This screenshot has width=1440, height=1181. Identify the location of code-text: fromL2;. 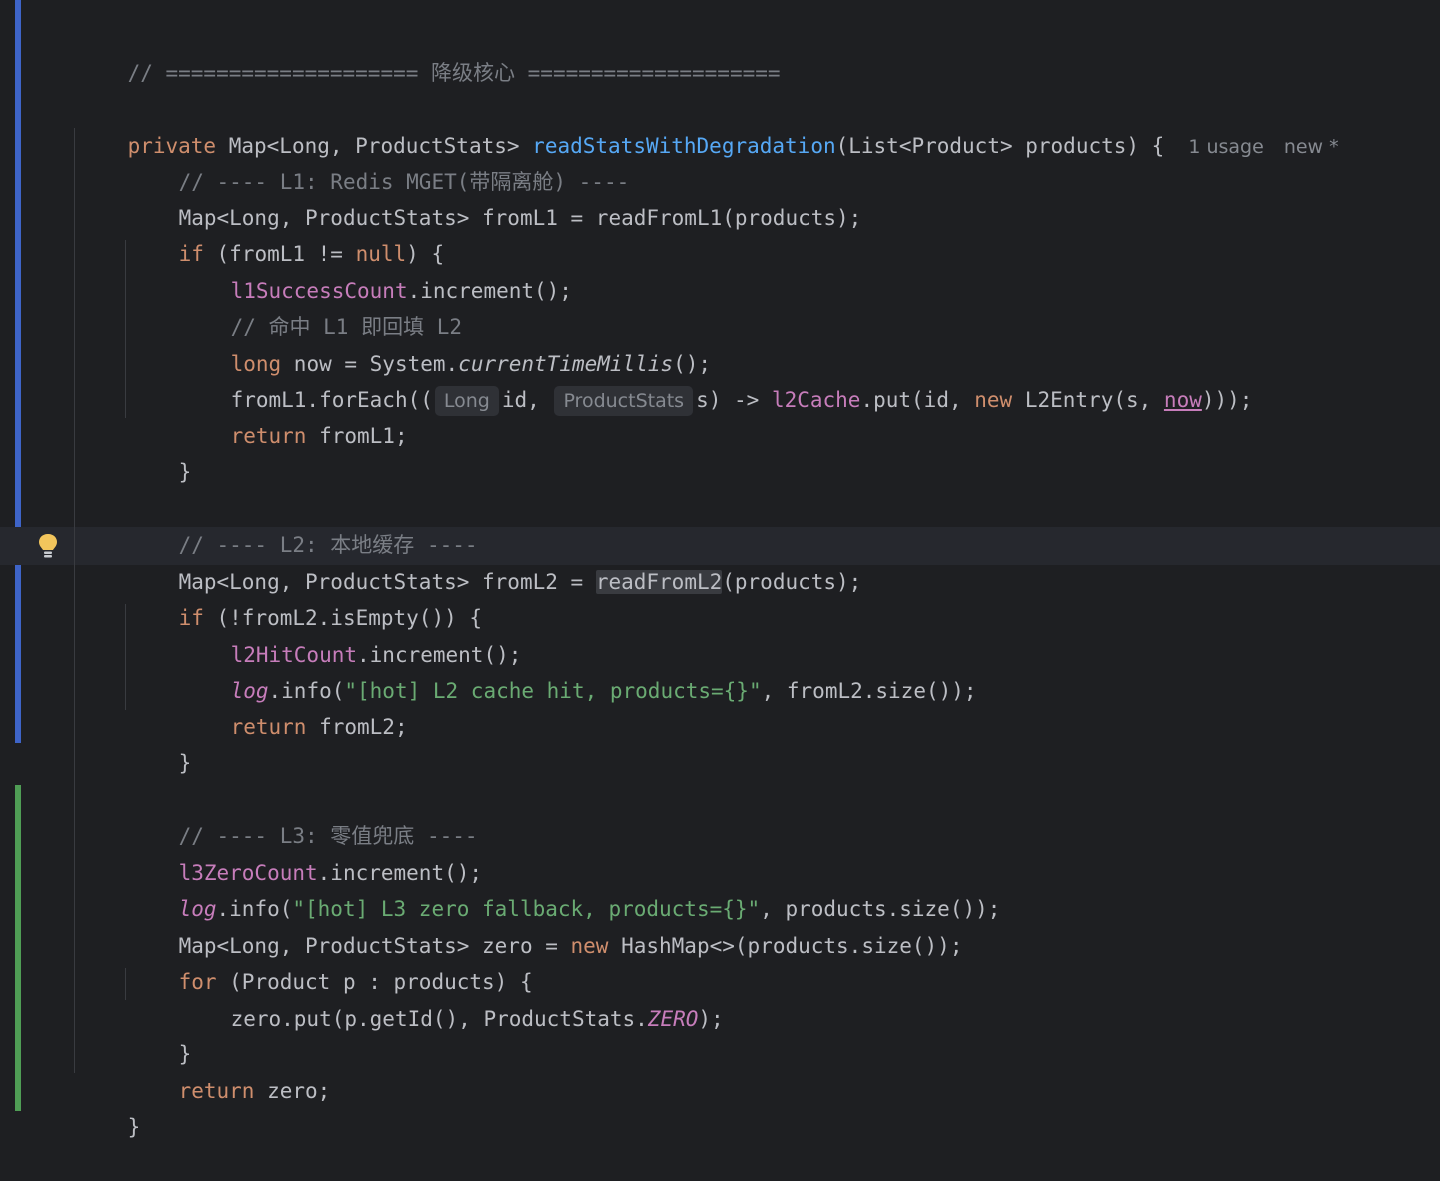
(357, 727).